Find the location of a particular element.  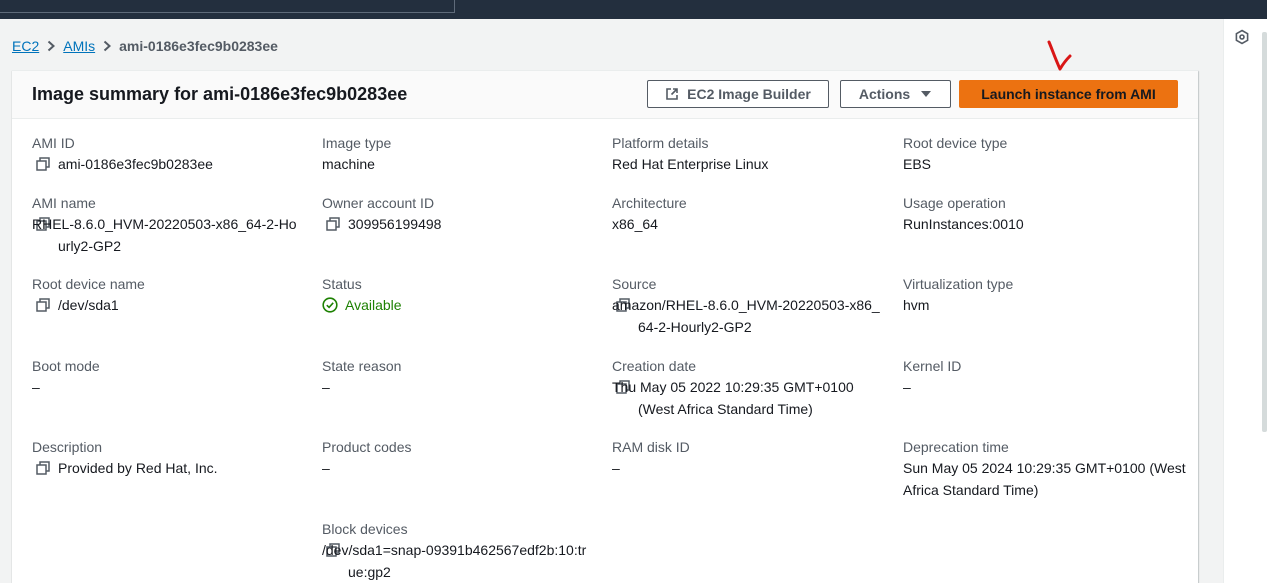

annotation-checkmark is located at coordinates (1059, 55).